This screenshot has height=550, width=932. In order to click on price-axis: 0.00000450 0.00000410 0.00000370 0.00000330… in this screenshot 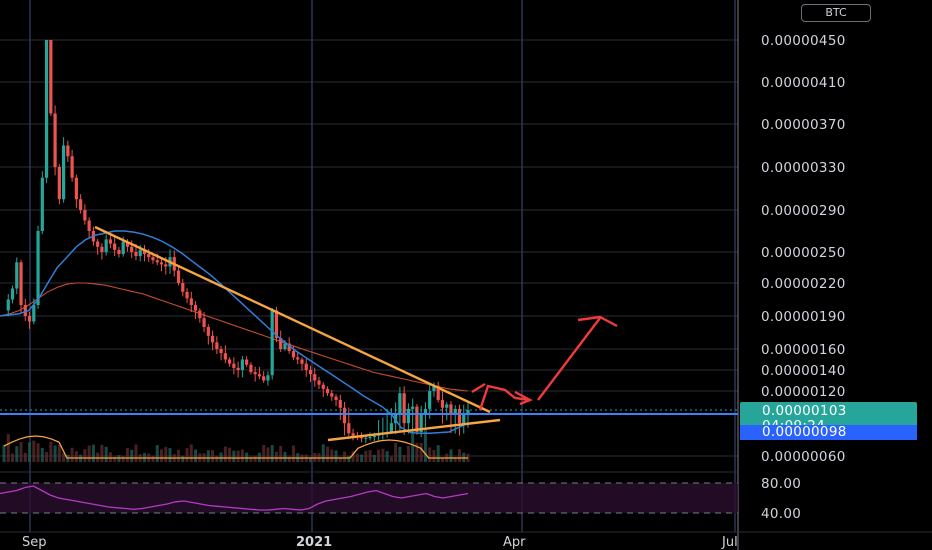, I will do `click(803, 277)`.